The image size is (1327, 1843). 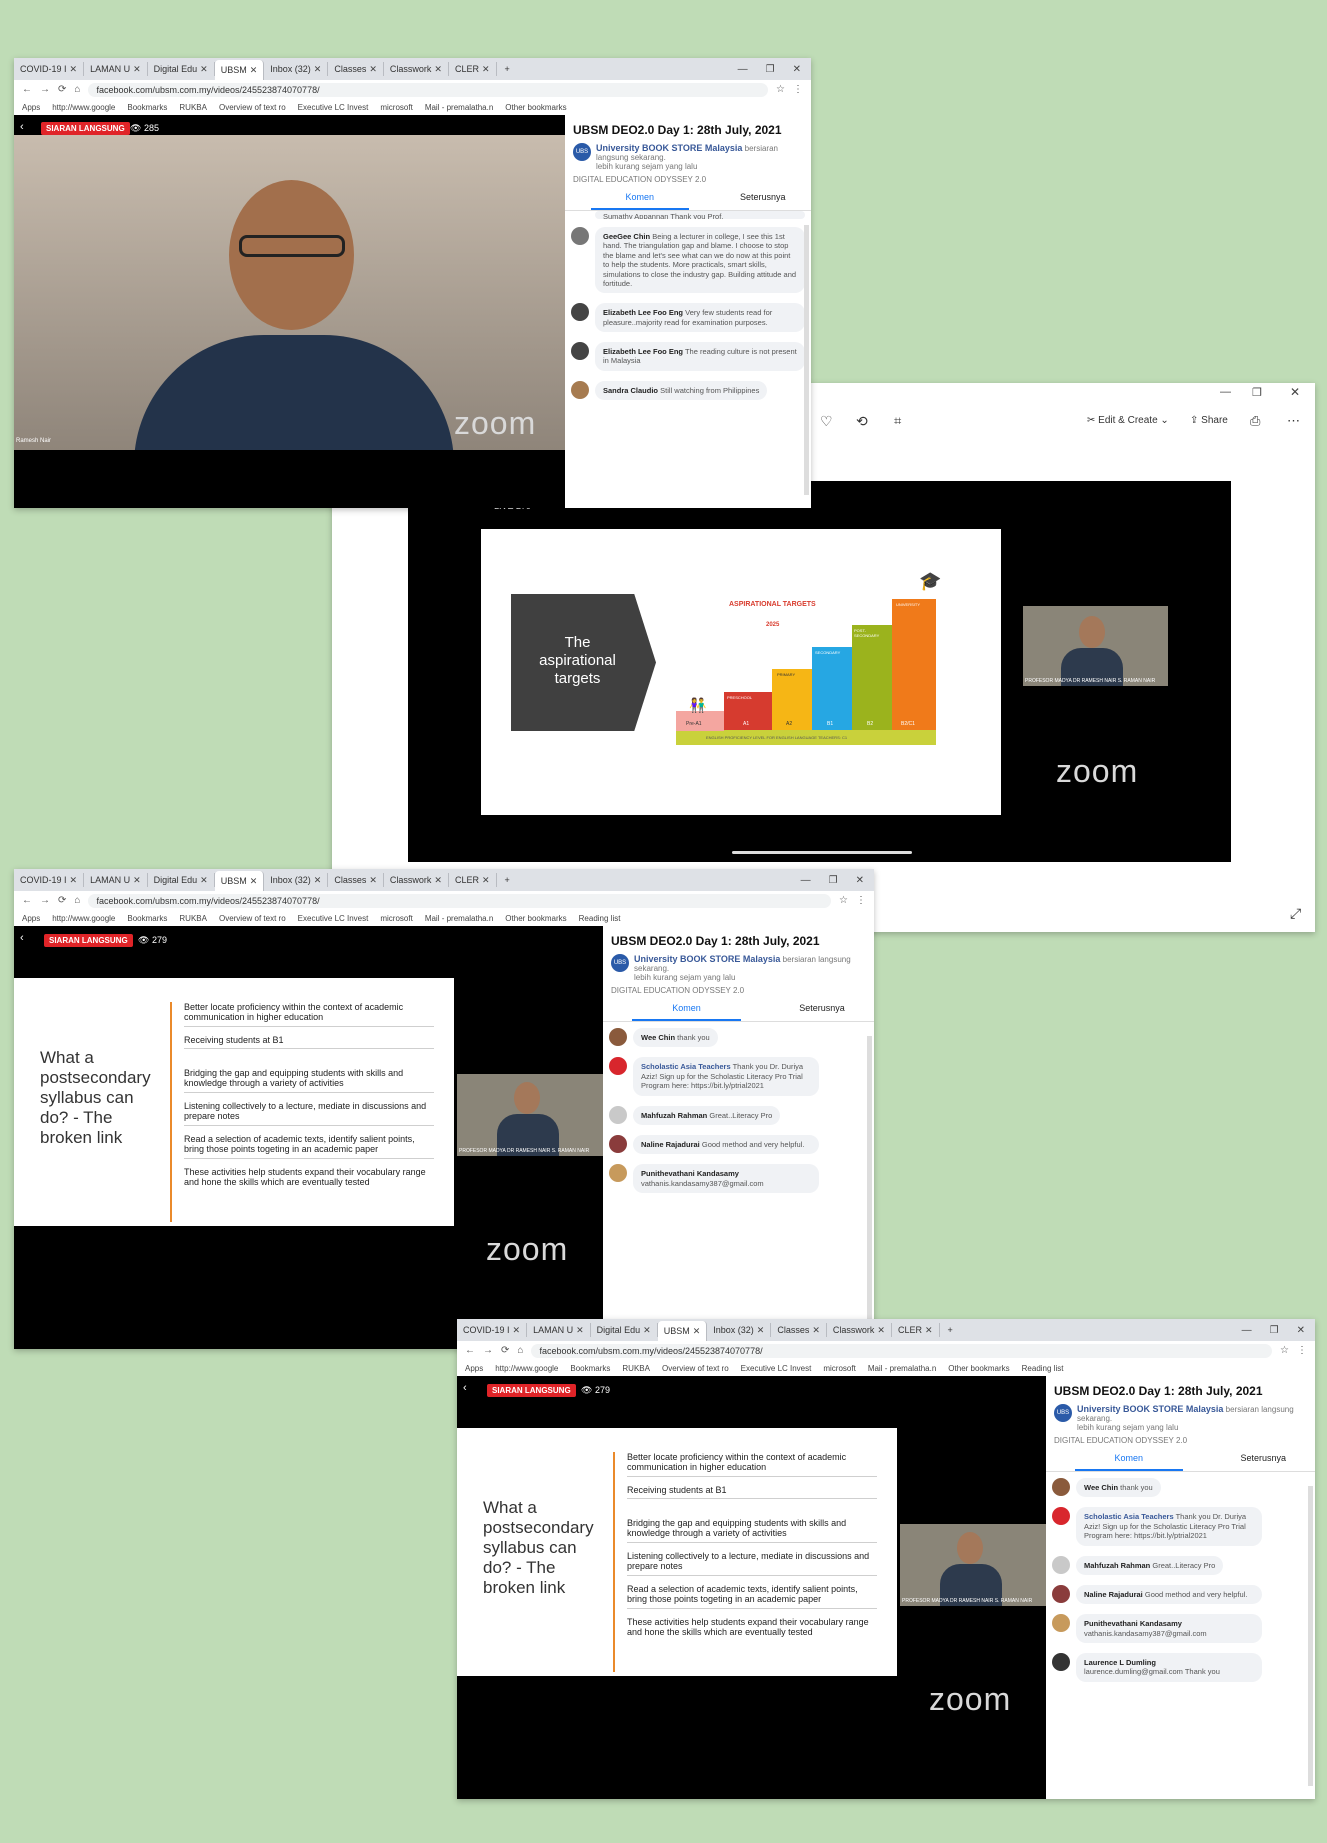 I want to click on edit-create-button: ✂ Edit & Create ⌄, so click(x=1128, y=420).